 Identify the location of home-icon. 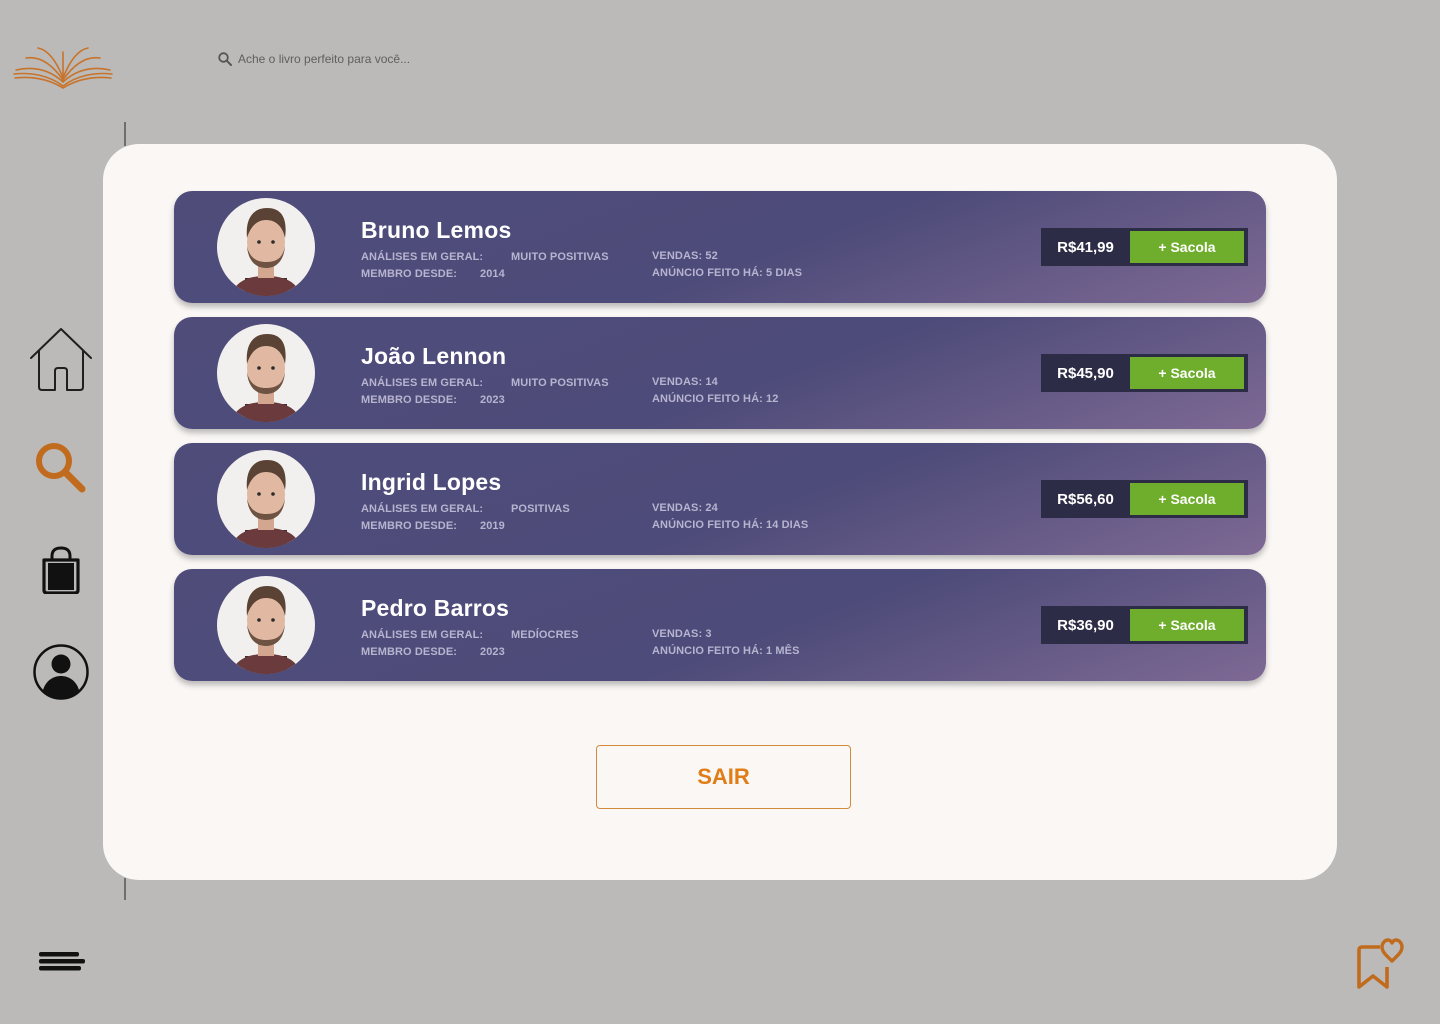
(61, 359).